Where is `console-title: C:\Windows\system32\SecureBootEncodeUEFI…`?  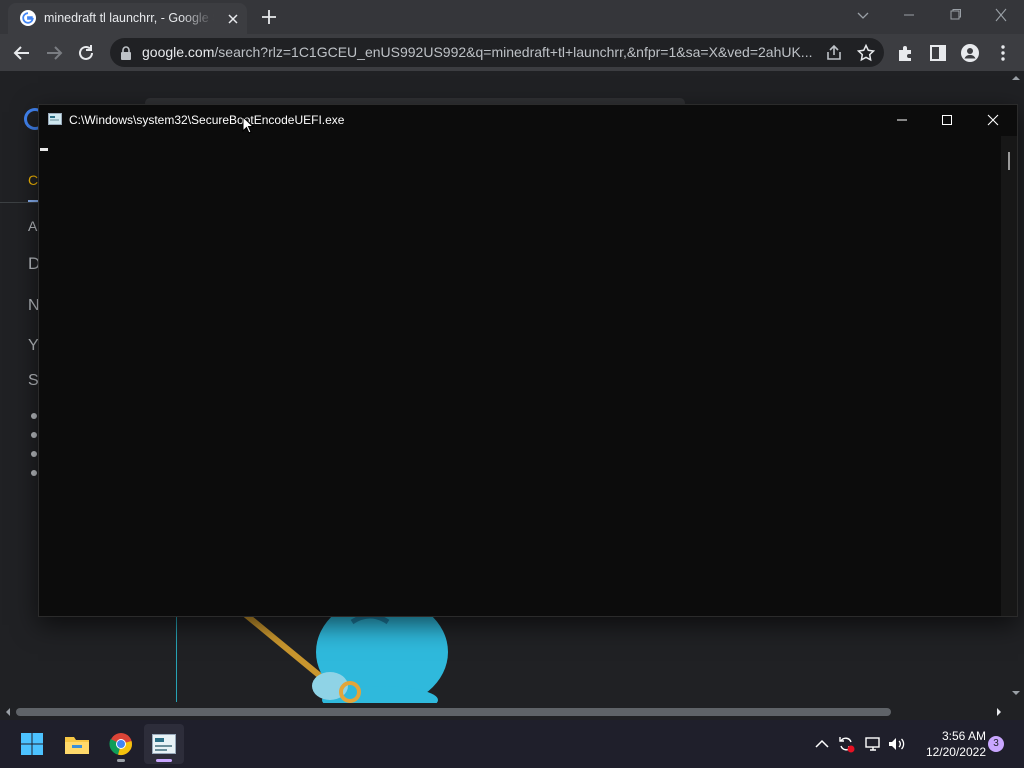
console-title: C:\Windows\system32\SecureBootEncodeUEFI… is located at coordinates (207, 120).